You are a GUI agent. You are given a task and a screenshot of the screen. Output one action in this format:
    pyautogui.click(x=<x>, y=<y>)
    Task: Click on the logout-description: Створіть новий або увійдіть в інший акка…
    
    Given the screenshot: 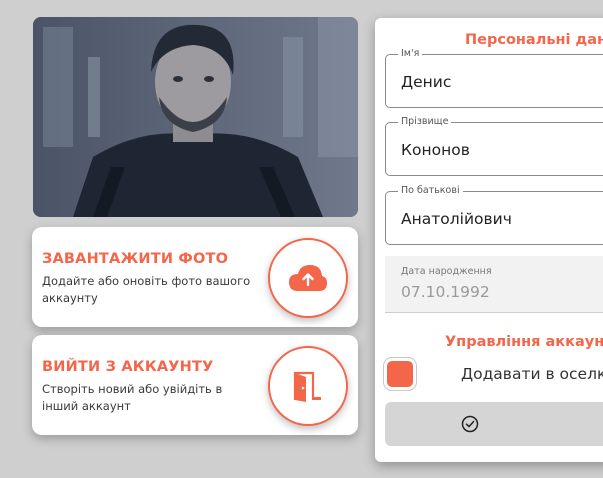 What is the action you would take?
    pyautogui.click(x=132, y=397)
    